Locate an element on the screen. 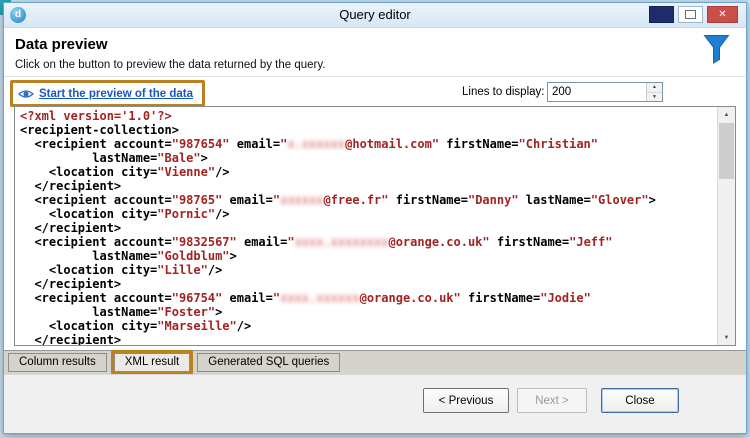 The height and width of the screenshot is (438, 750). annotation-highlight-preview-link: Start the preview of the data is located at coordinates (108, 93).